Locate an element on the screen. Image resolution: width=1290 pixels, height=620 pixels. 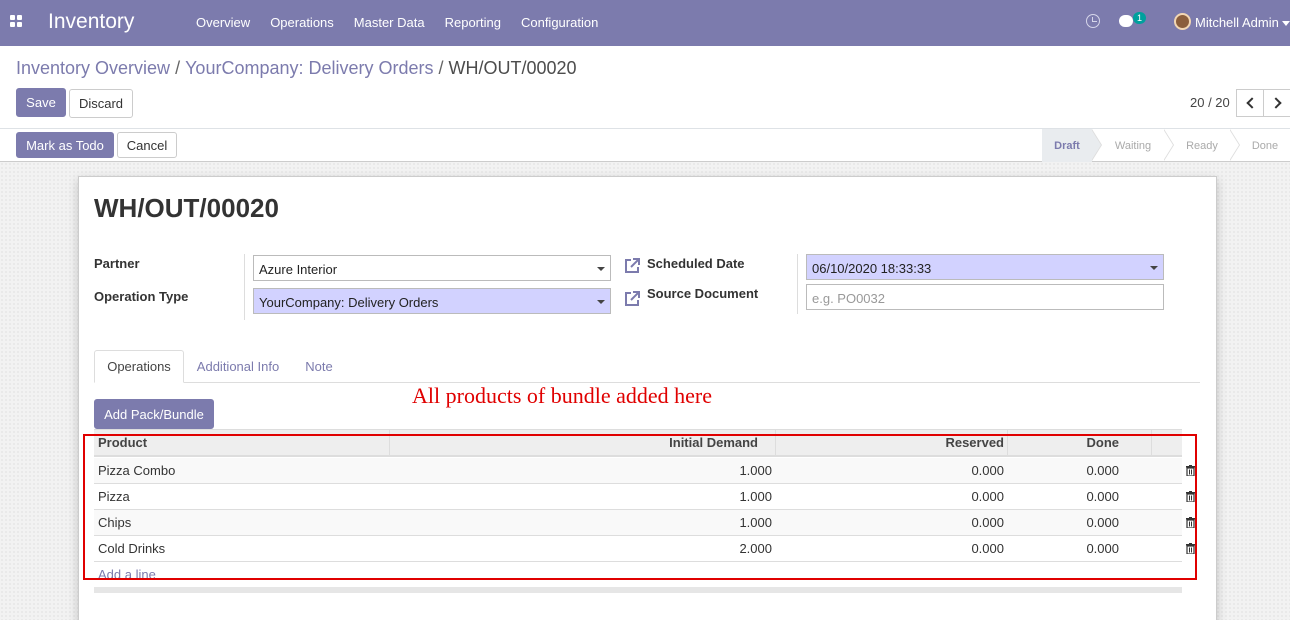
chat-count-badge: 1 is located at coordinates (1140, 18).